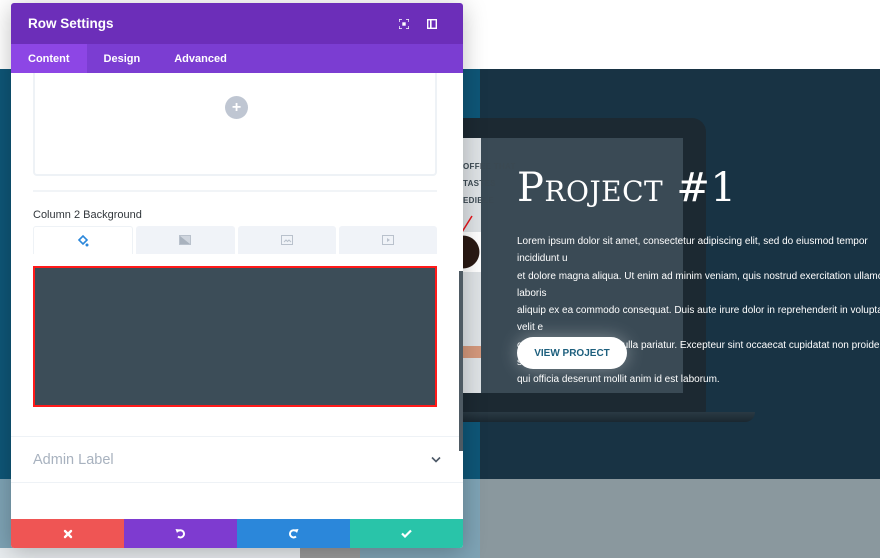 The width and height of the screenshot is (880, 558). I want to click on background-video-tab, so click(387, 240).